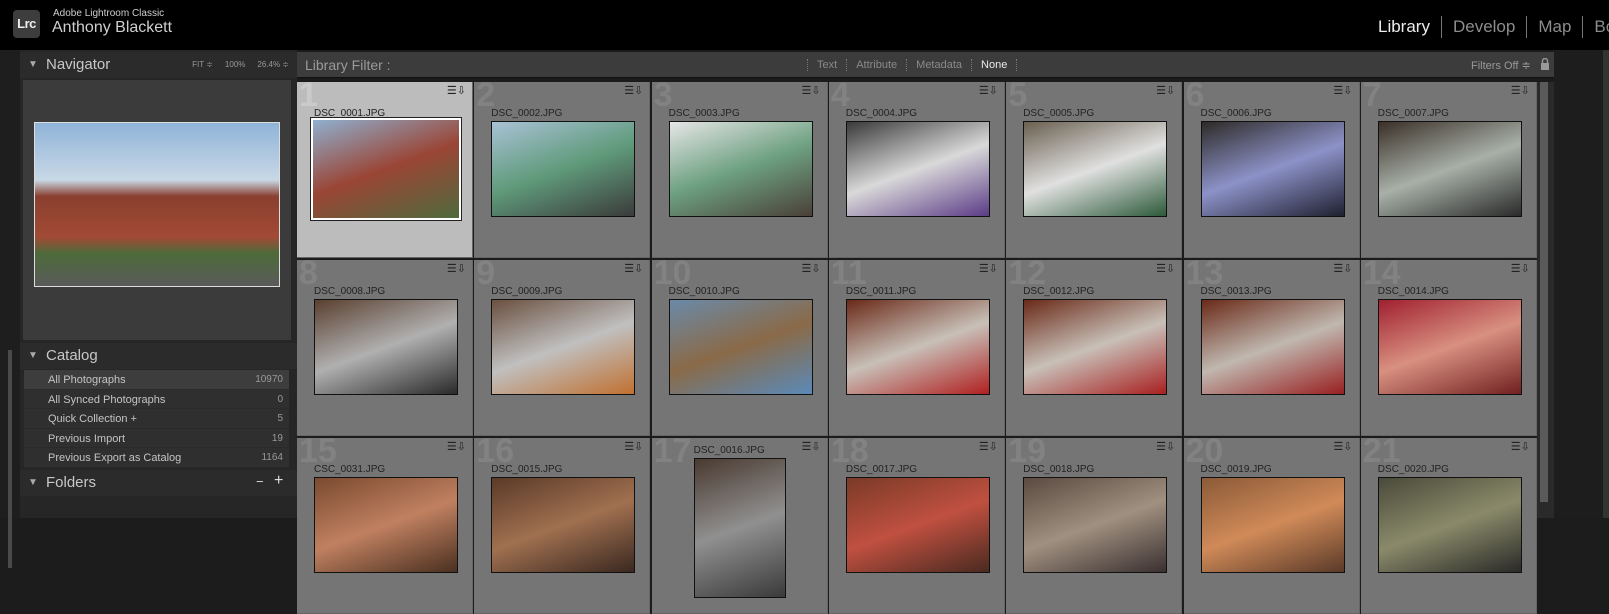 Image resolution: width=1609 pixels, height=614 pixels. What do you see at coordinates (1409, 27) in the screenshot?
I see `module-library: Library` at bounding box center [1409, 27].